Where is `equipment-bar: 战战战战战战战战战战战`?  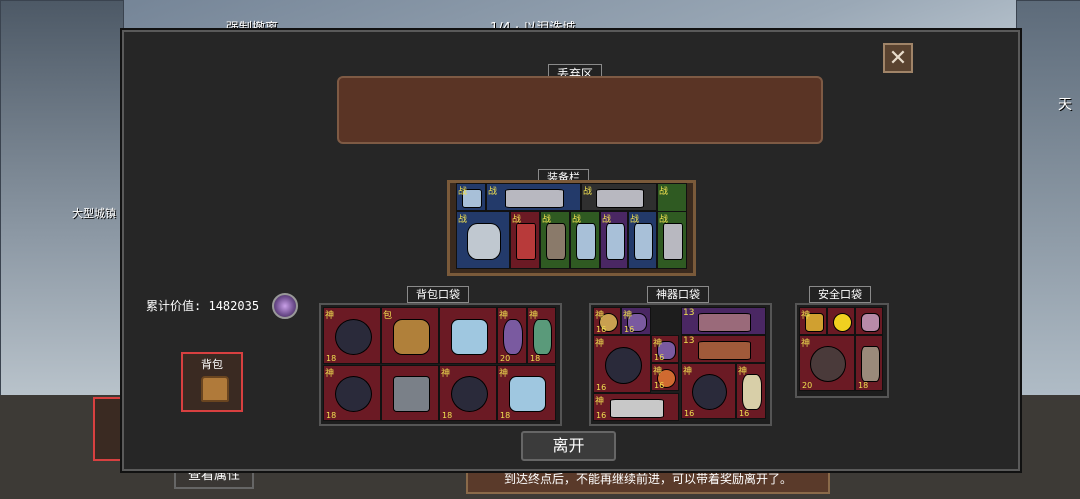 equipment-bar: 战战战战战战战战战战战 is located at coordinates (571, 228).